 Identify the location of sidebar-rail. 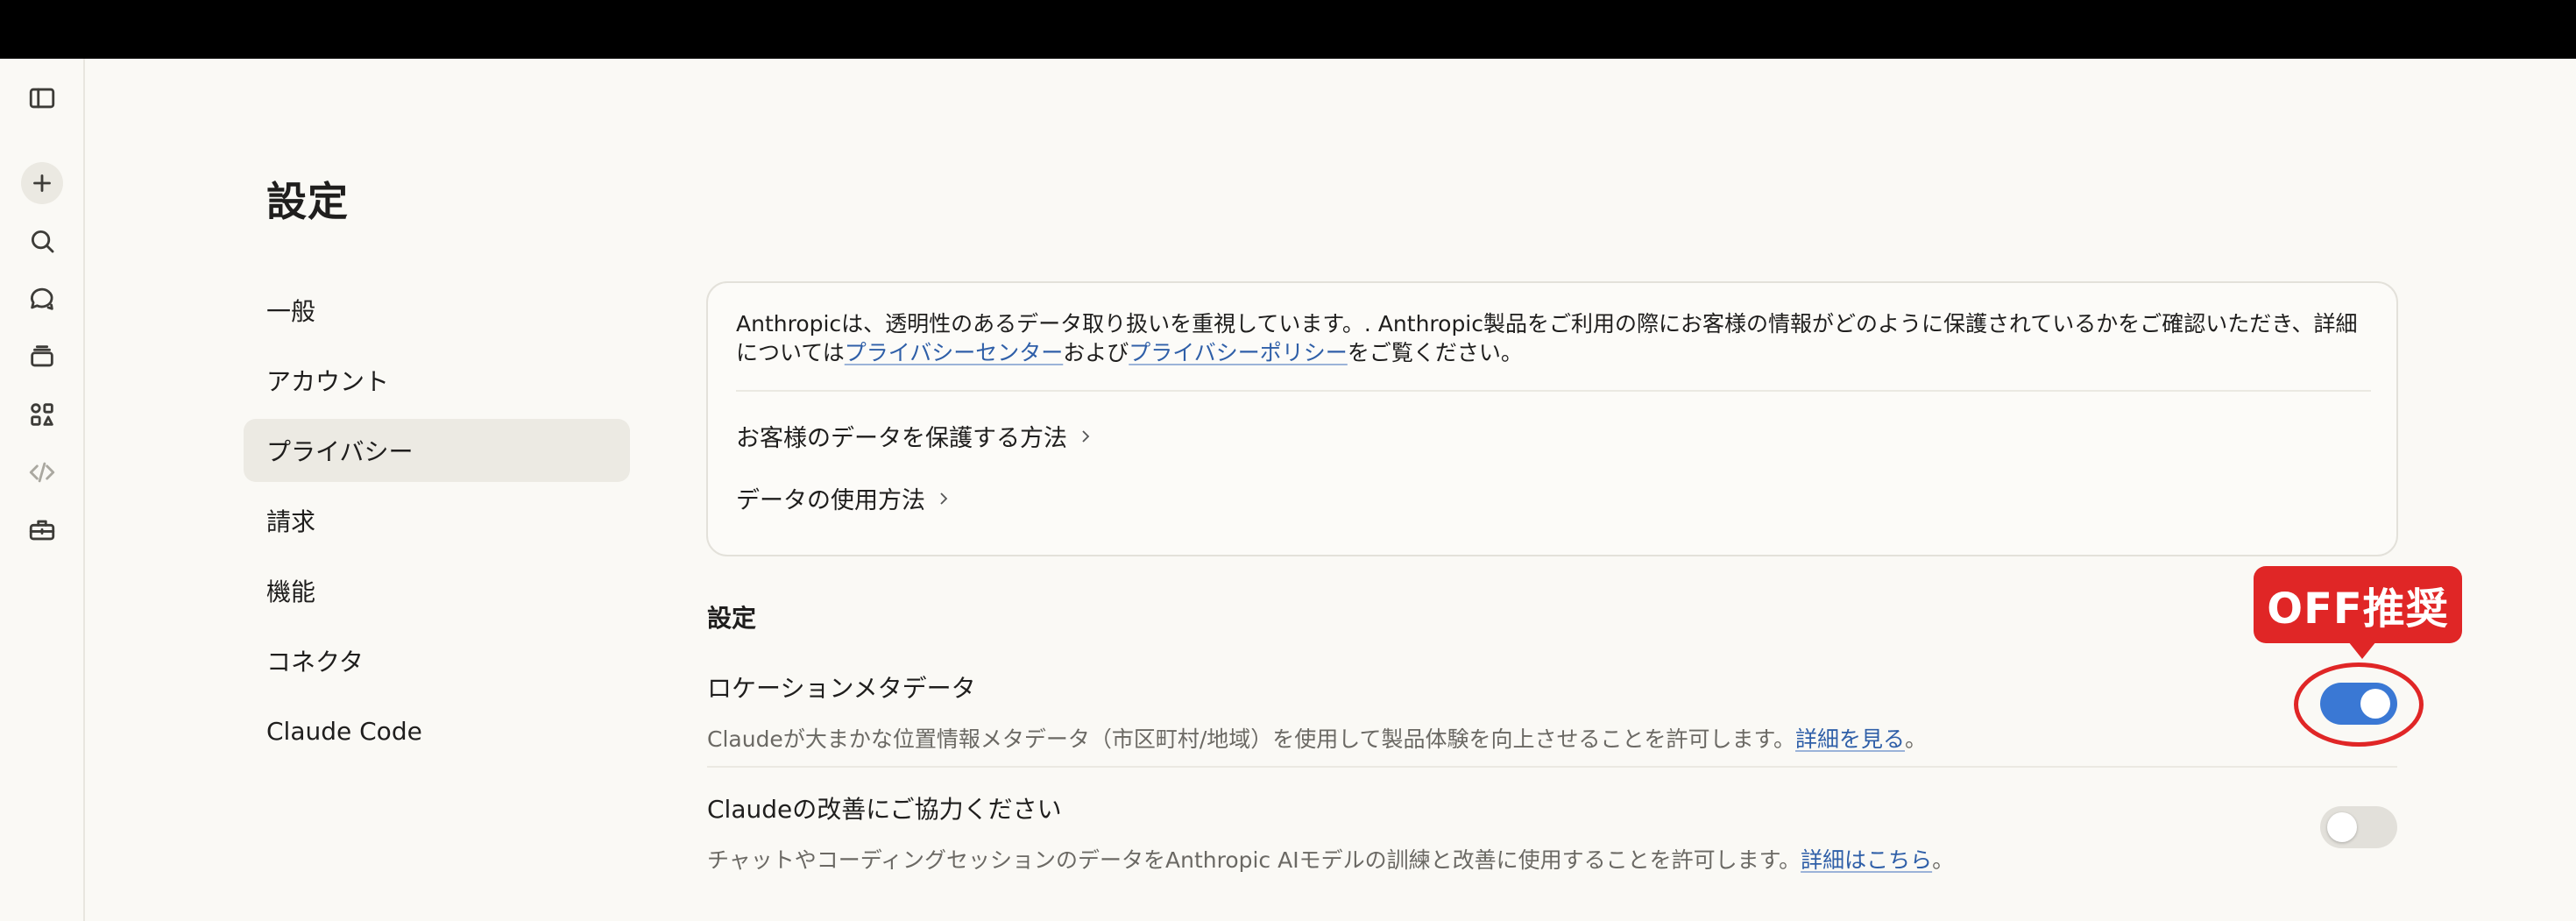
(42, 490).